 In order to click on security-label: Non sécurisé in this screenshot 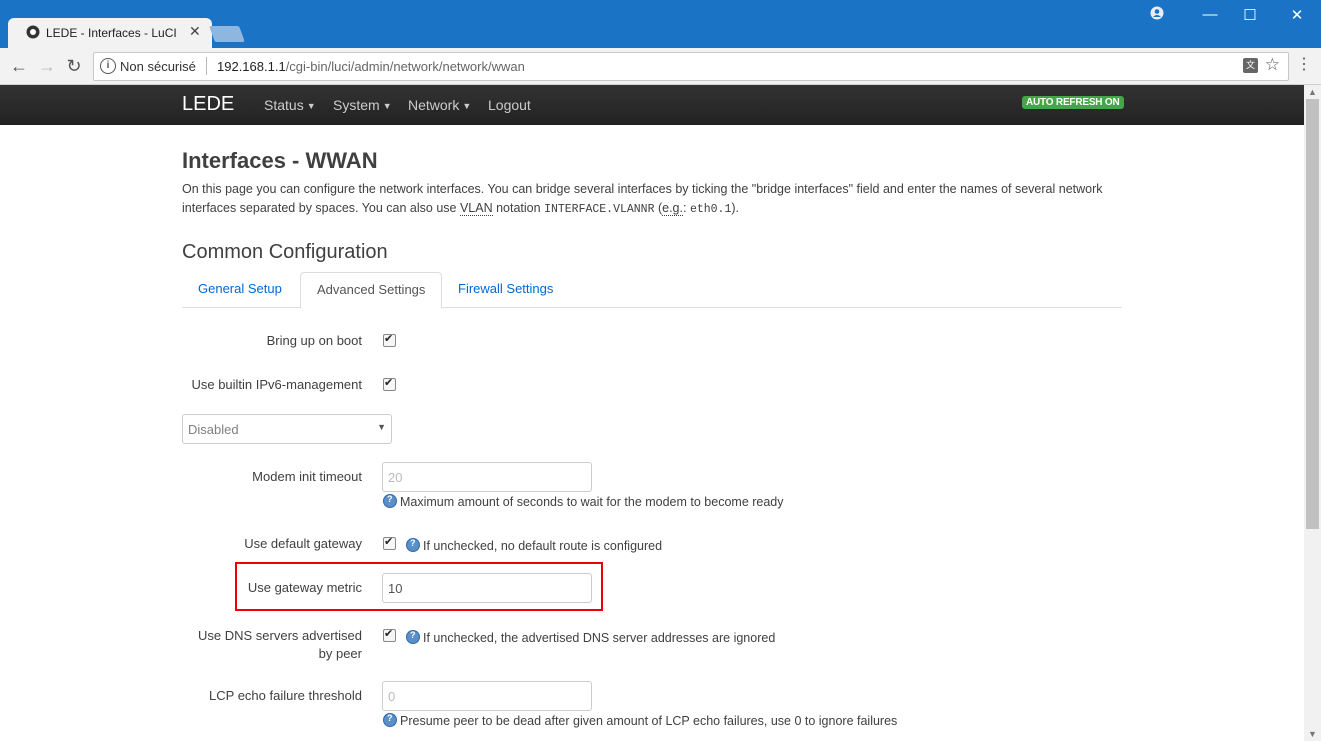, I will do `click(158, 66)`.